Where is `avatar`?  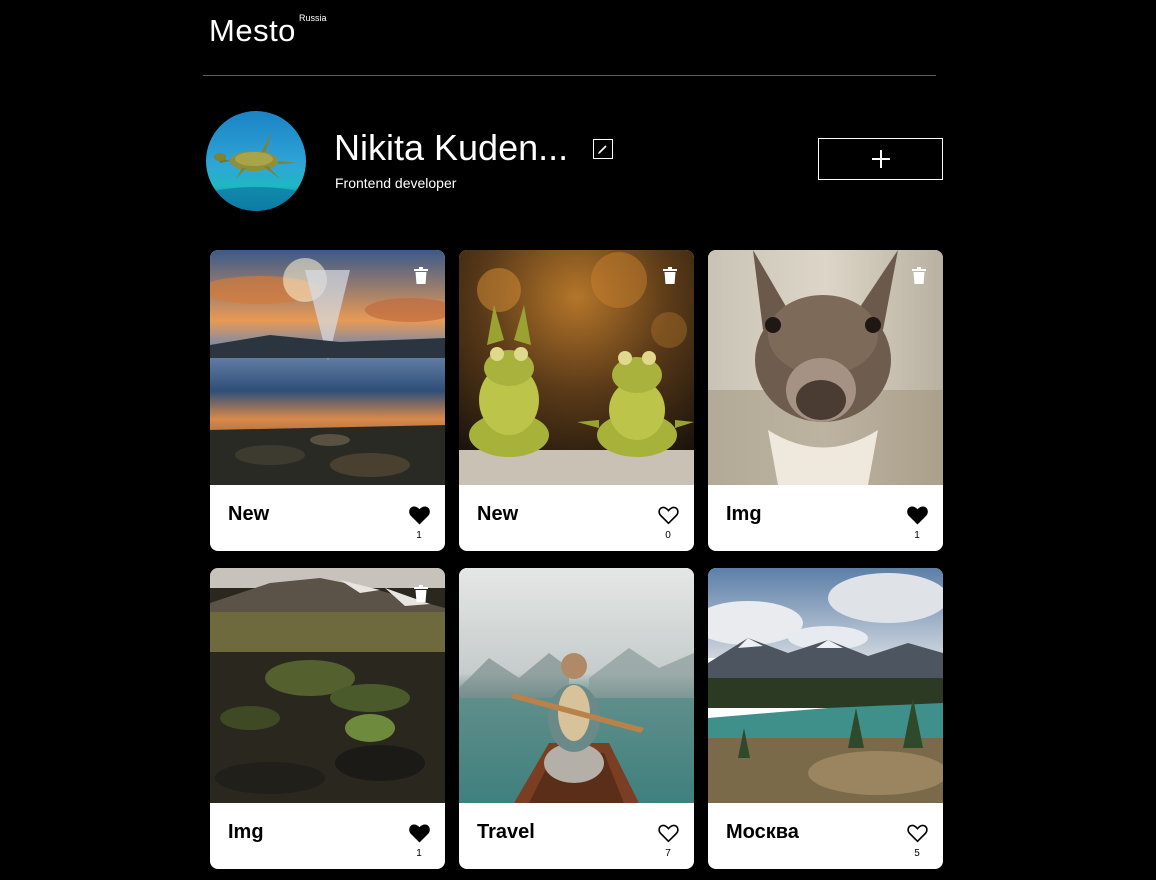
avatar is located at coordinates (256, 161).